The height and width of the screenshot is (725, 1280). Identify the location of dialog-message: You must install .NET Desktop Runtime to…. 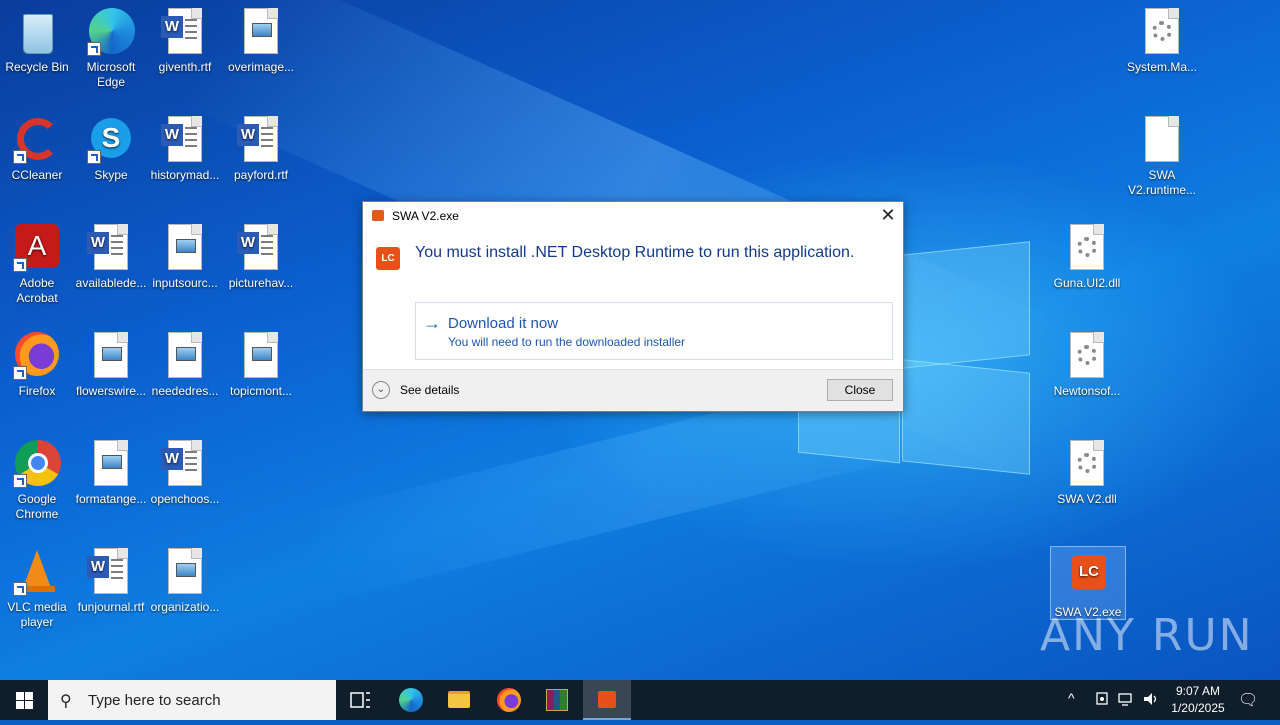
(635, 252).